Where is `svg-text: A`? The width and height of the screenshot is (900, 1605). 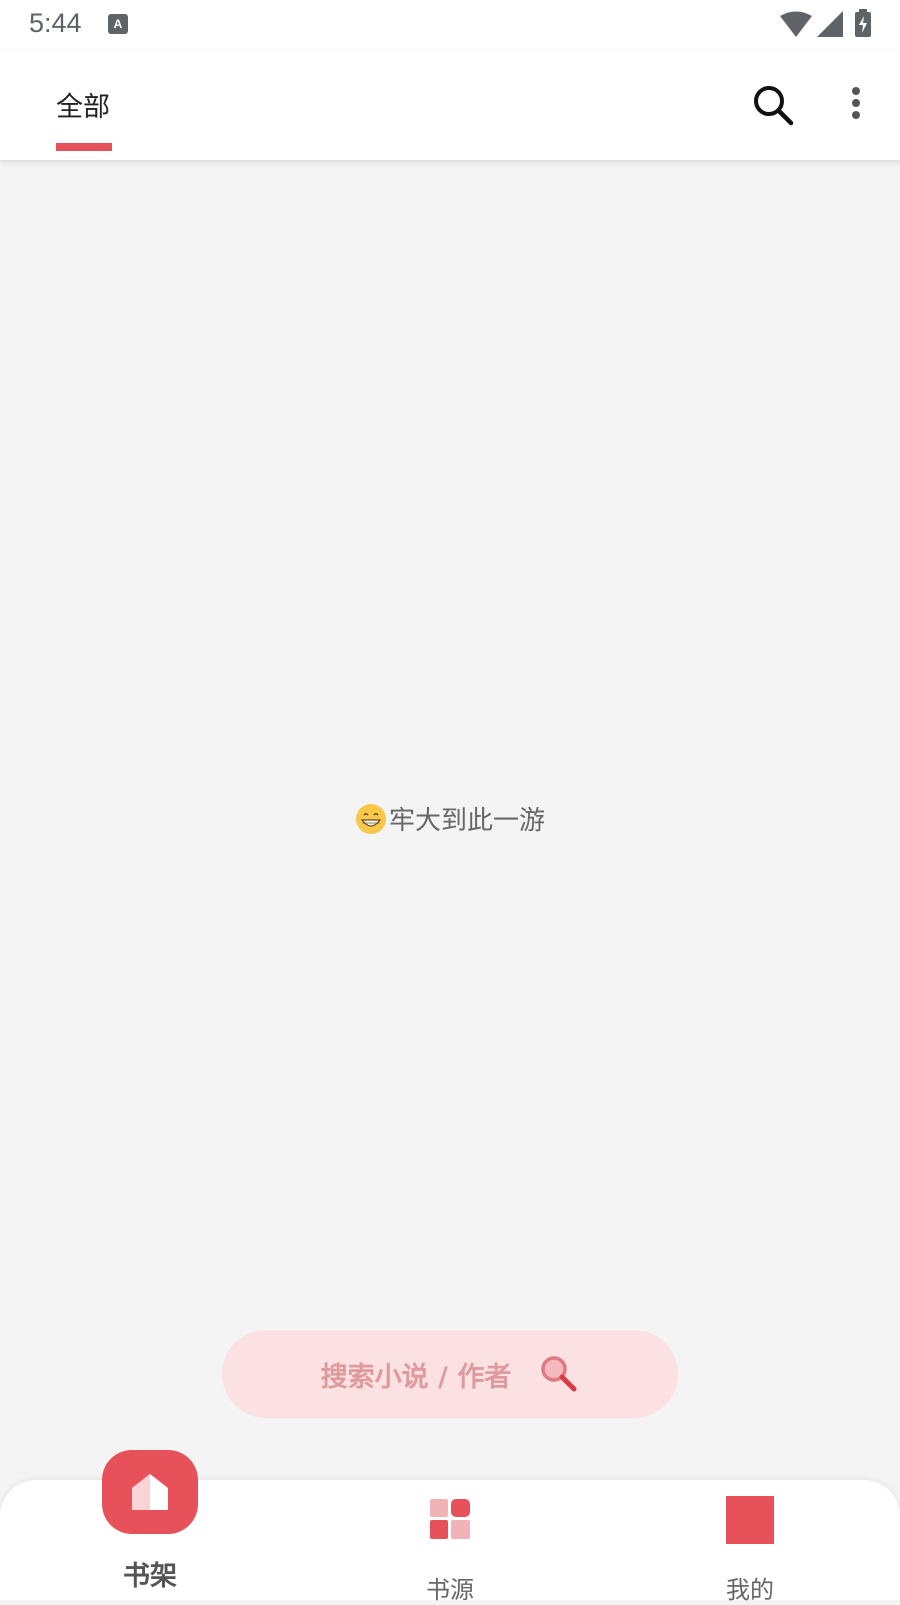 svg-text: A is located at coordinates (118, 24).